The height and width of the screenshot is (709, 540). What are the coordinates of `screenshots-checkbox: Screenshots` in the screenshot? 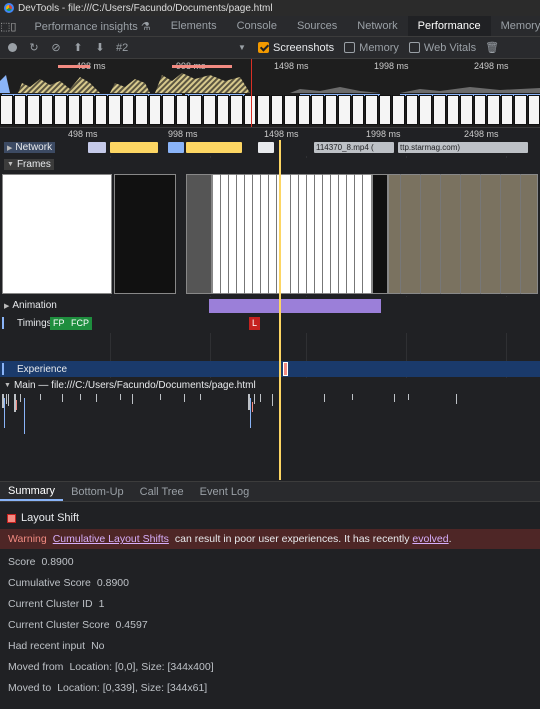 It's located at (296, 48).